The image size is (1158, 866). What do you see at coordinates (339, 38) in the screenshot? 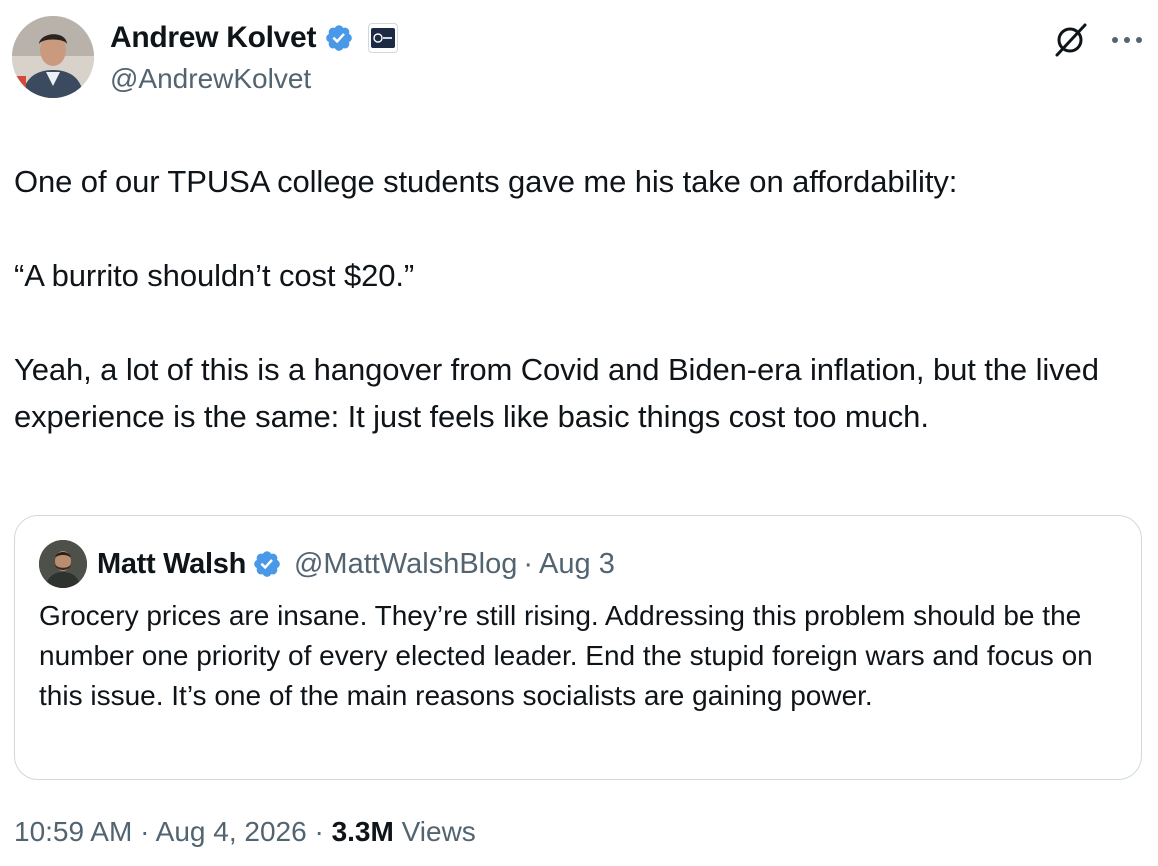
I see `verified-badge-icon` at bounding box center [339, 38].